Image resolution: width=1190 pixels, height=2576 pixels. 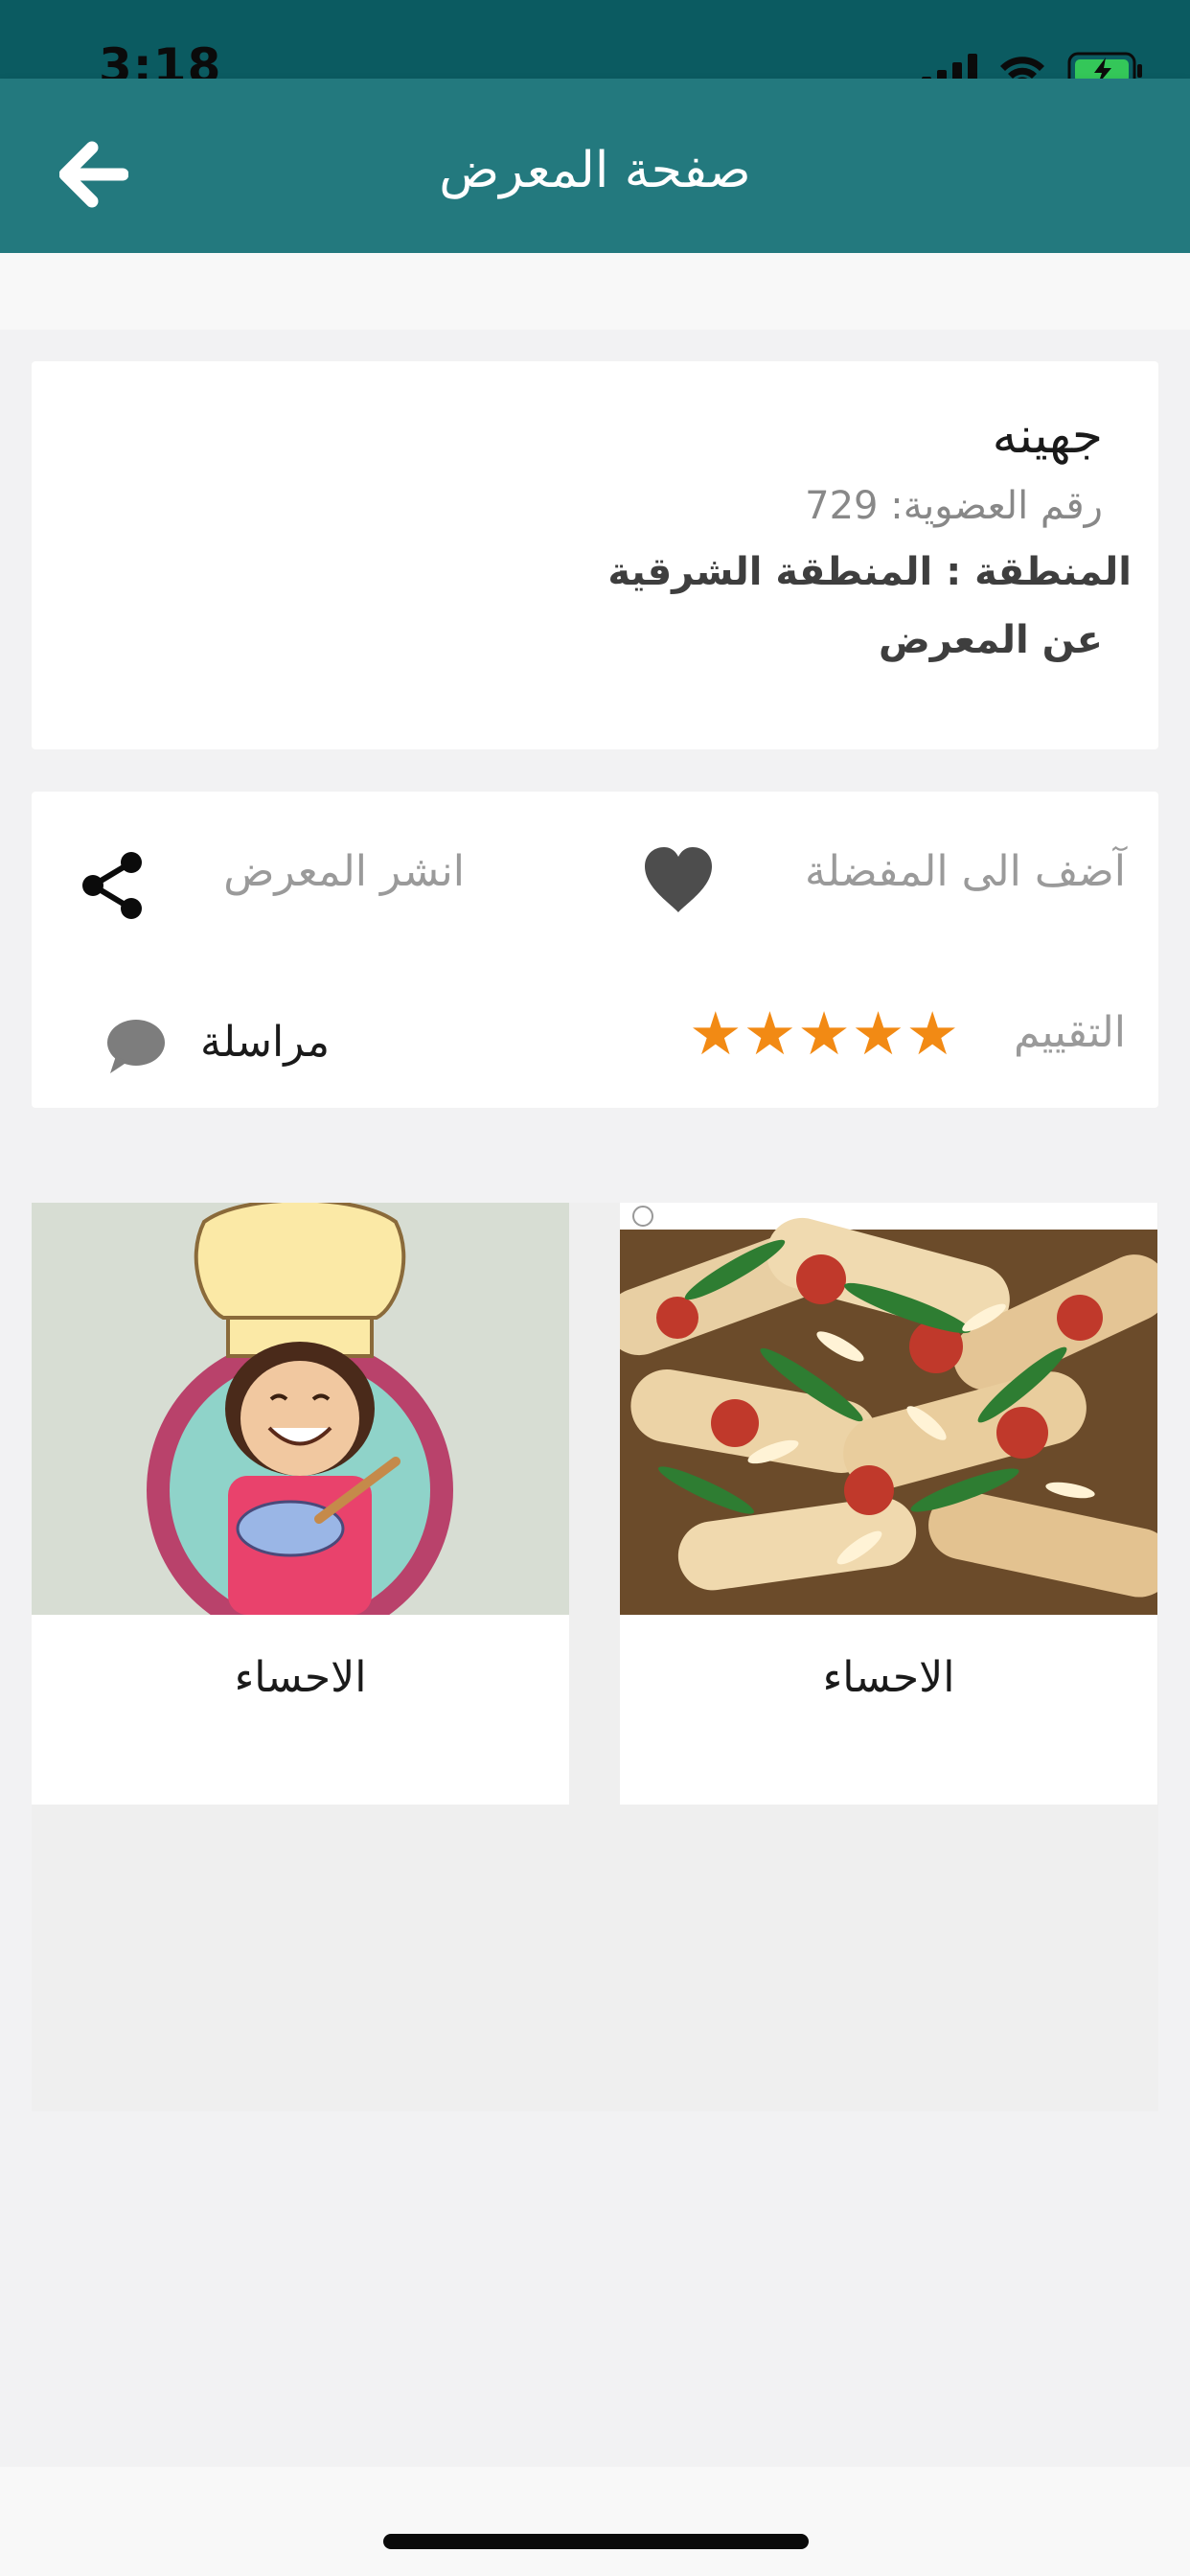 I want to click on add-favorite-button: آضف الى المفضلة, so click(x=966, y=871).